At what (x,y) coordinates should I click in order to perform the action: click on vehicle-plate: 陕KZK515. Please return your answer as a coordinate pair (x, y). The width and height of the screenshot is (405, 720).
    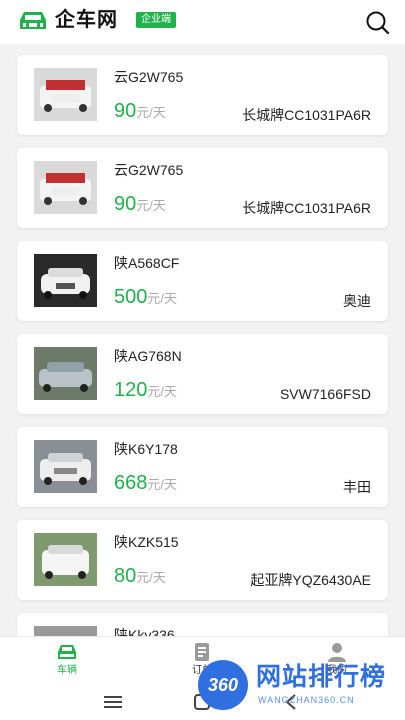
    Looking at the image, I should click on (146, 542).